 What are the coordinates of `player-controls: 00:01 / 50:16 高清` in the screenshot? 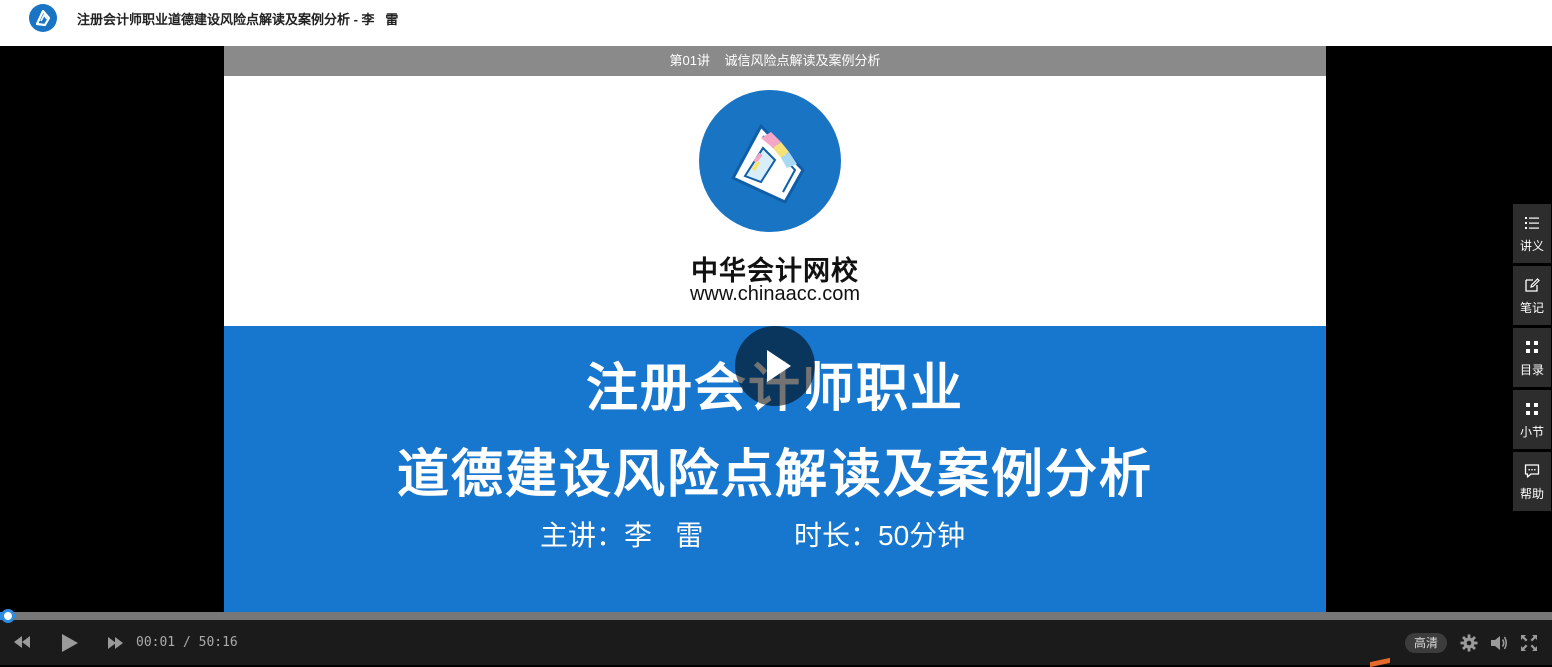 It's located at (776, 638).